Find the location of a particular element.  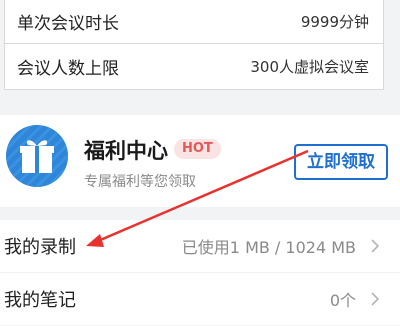

spec-value-duration: 9999分钟 is located at coordinates (334, 22).